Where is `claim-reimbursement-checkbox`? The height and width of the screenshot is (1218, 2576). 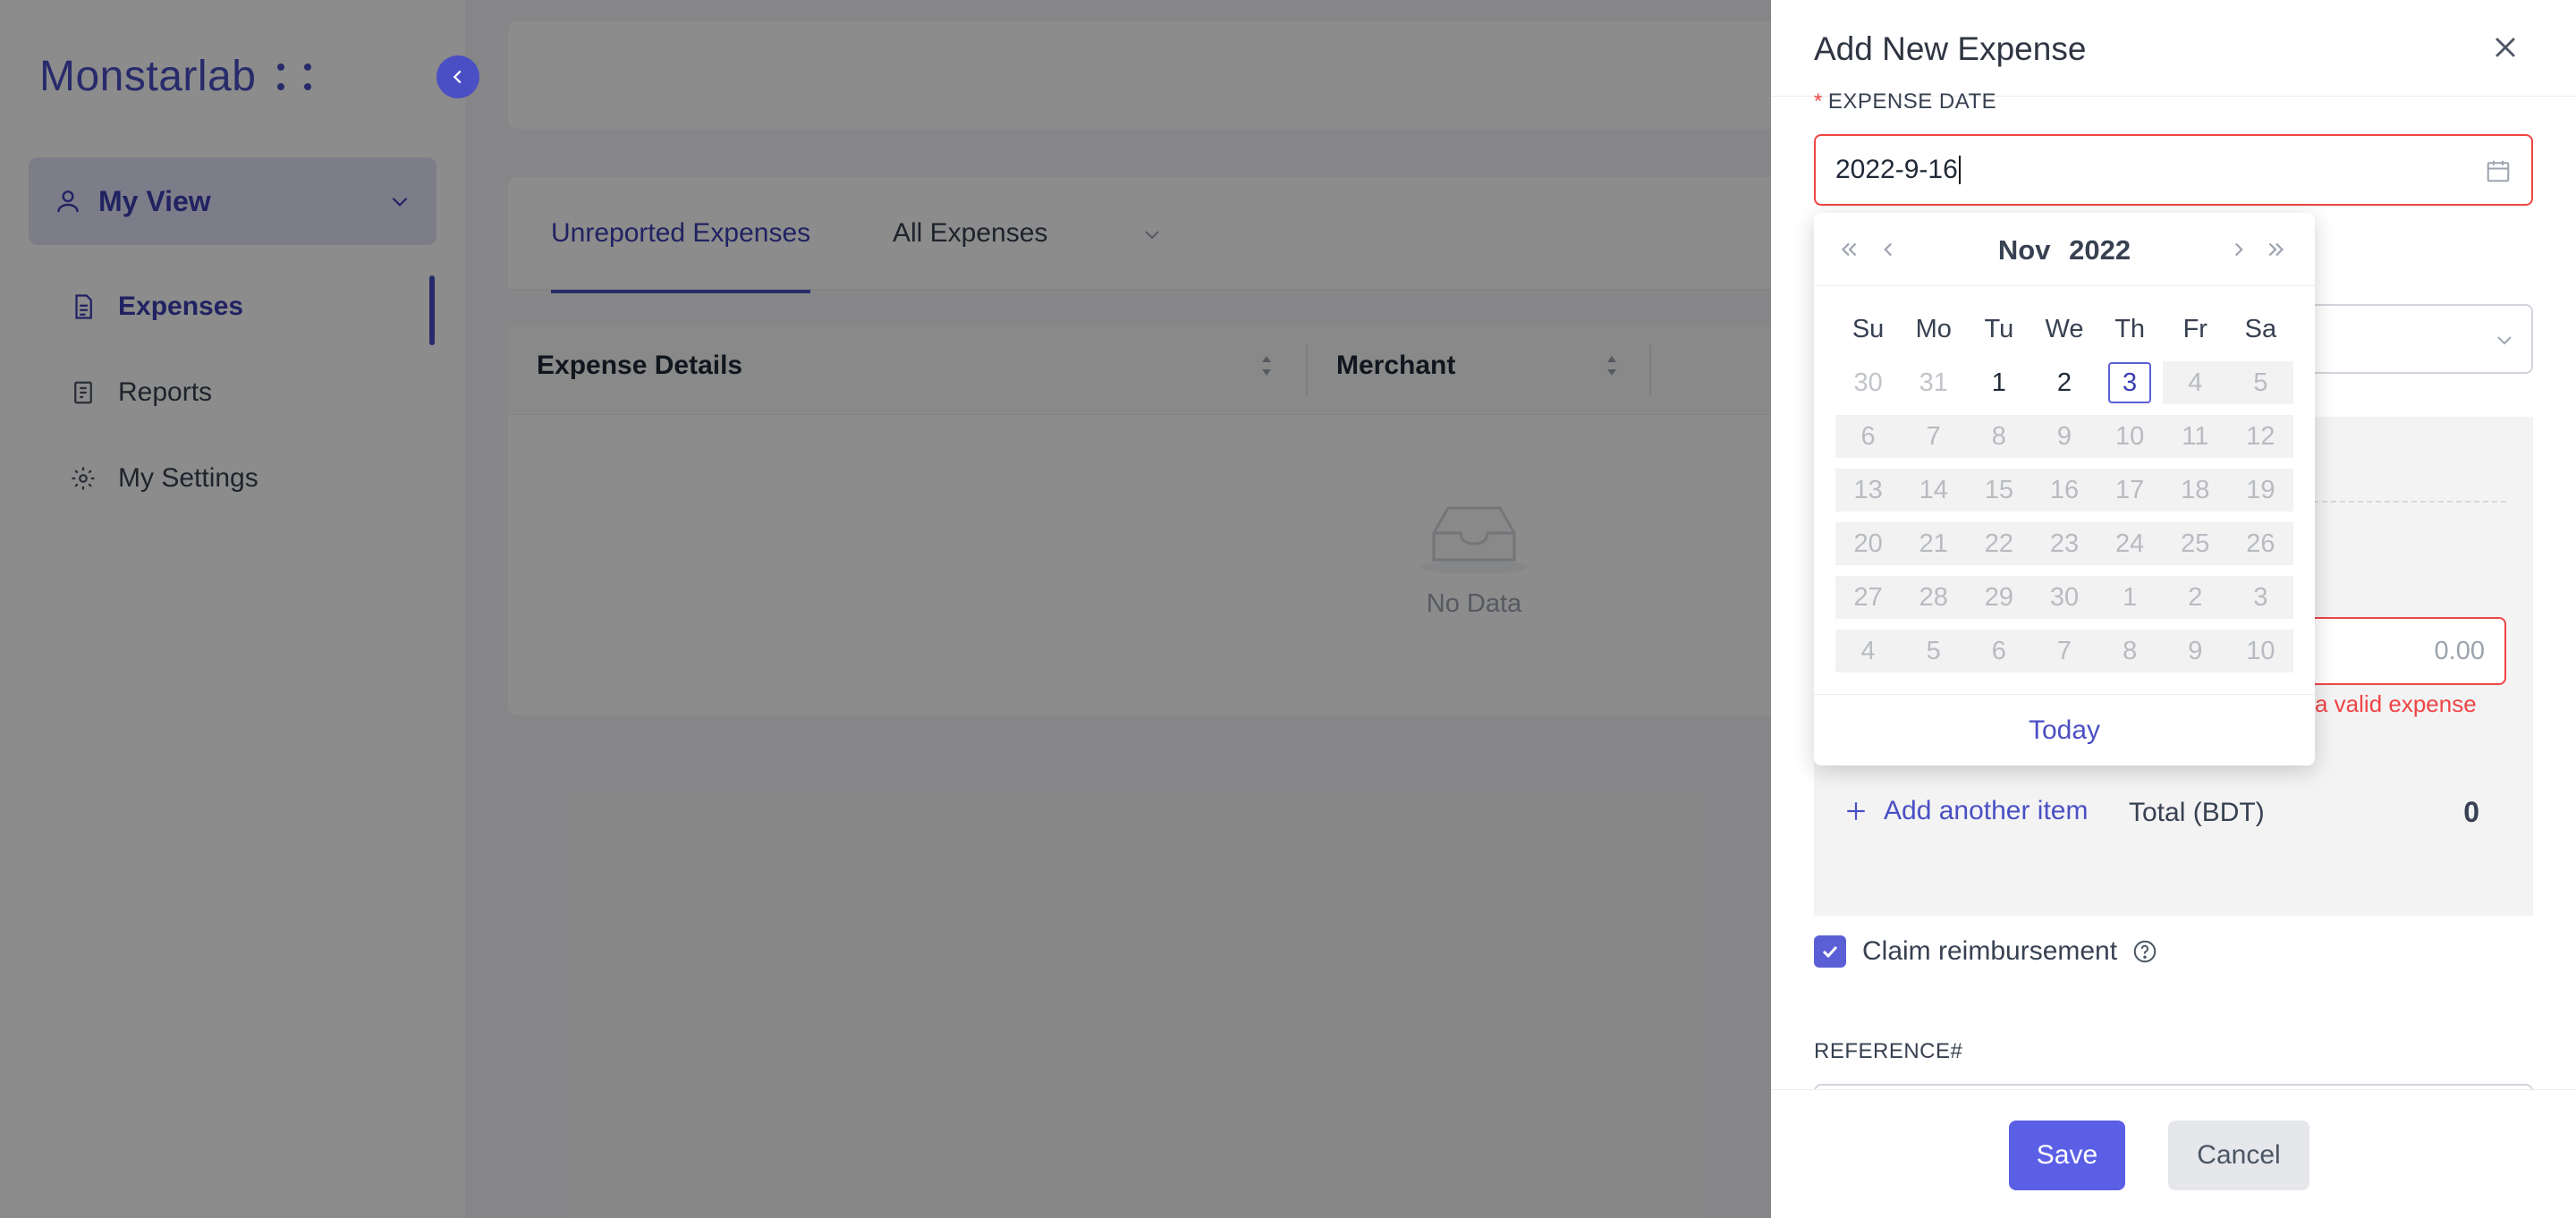
claim-reimbursement-checkbox is located at coordinates (1830, 951).